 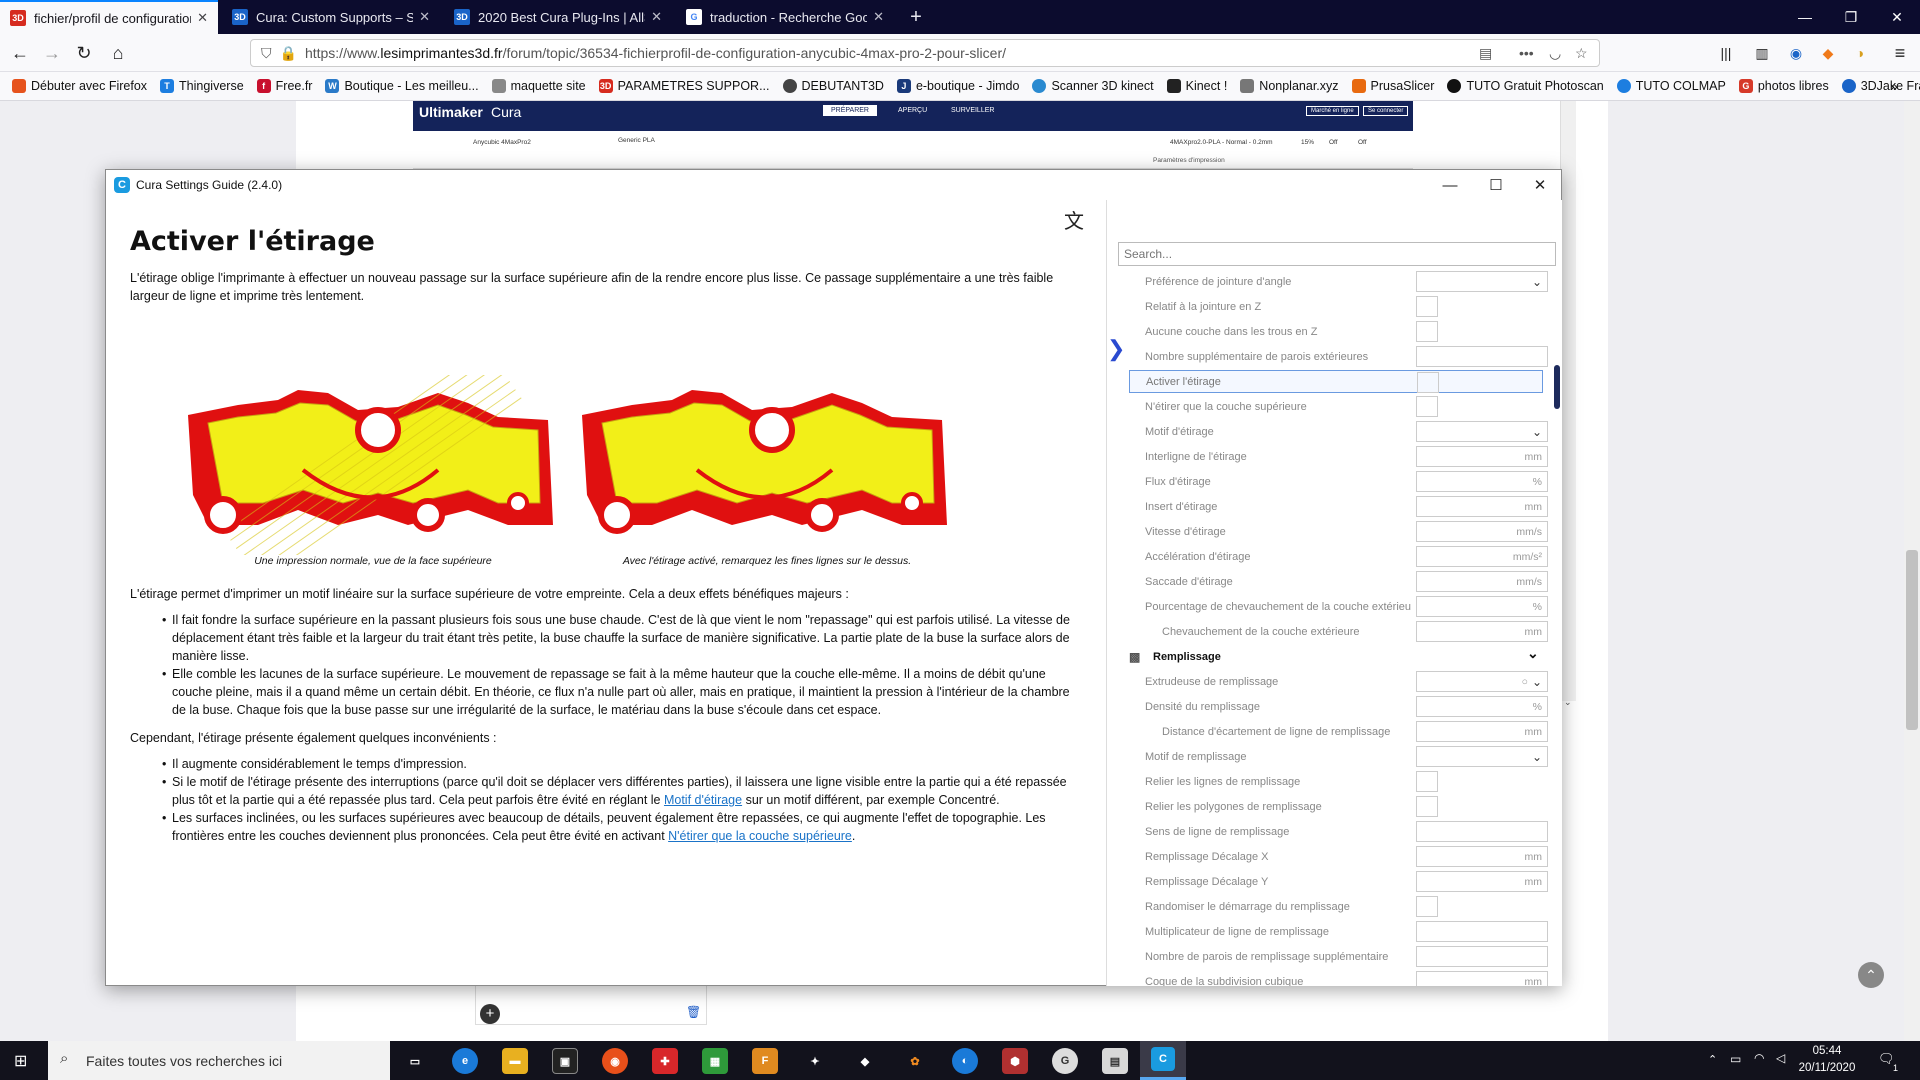 I want to click on volume-icon: ◁, so click(x=1780, y=1058).